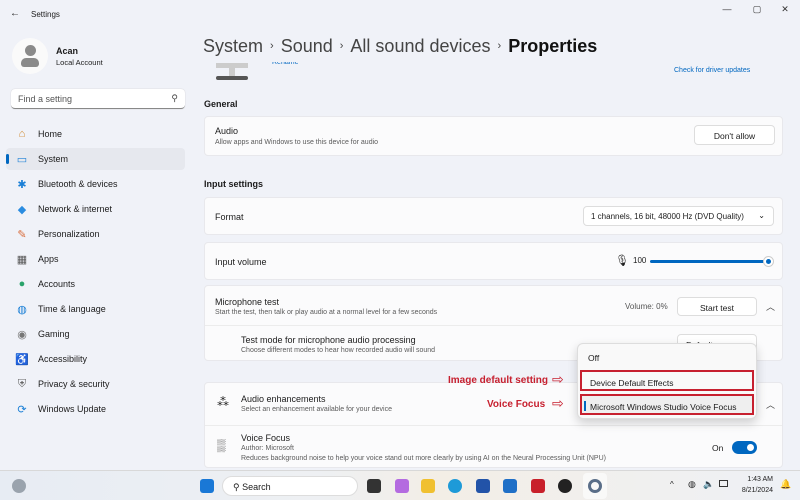 This screenshot has width=800, height=500. I want to click on volume-slider-thumb, so click(768, 261).